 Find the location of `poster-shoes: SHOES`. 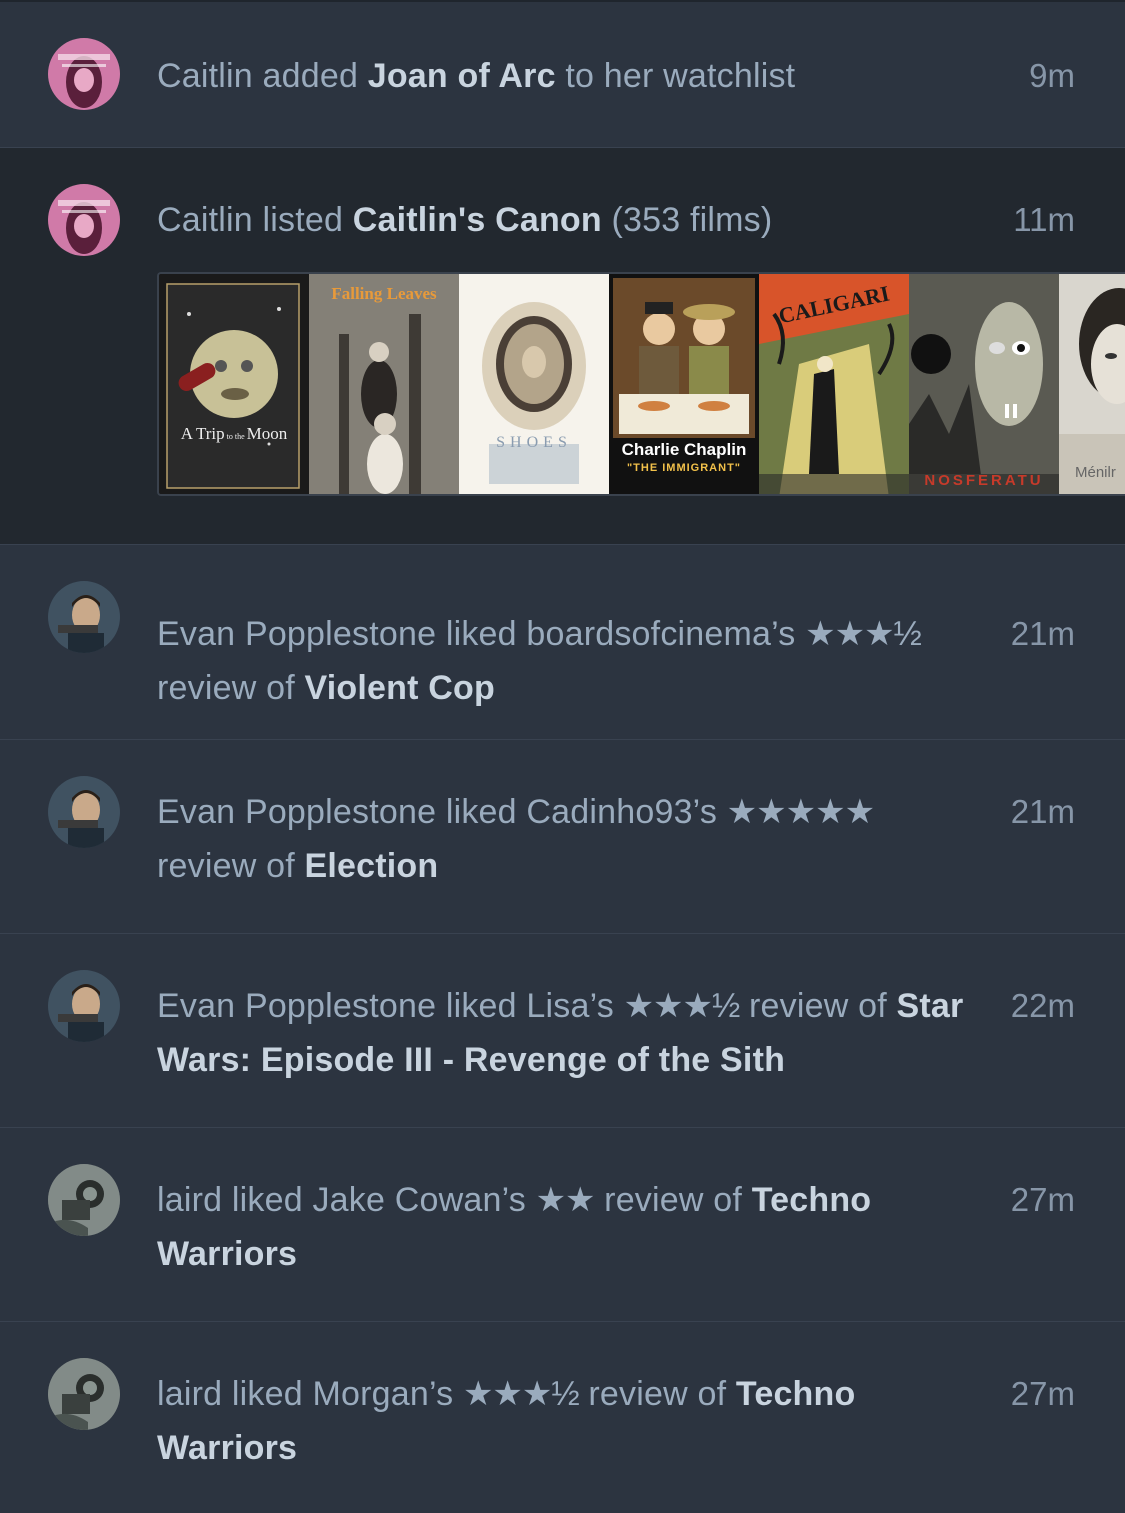

poster-shoes: SHOES is located at coordinates (534, 384).